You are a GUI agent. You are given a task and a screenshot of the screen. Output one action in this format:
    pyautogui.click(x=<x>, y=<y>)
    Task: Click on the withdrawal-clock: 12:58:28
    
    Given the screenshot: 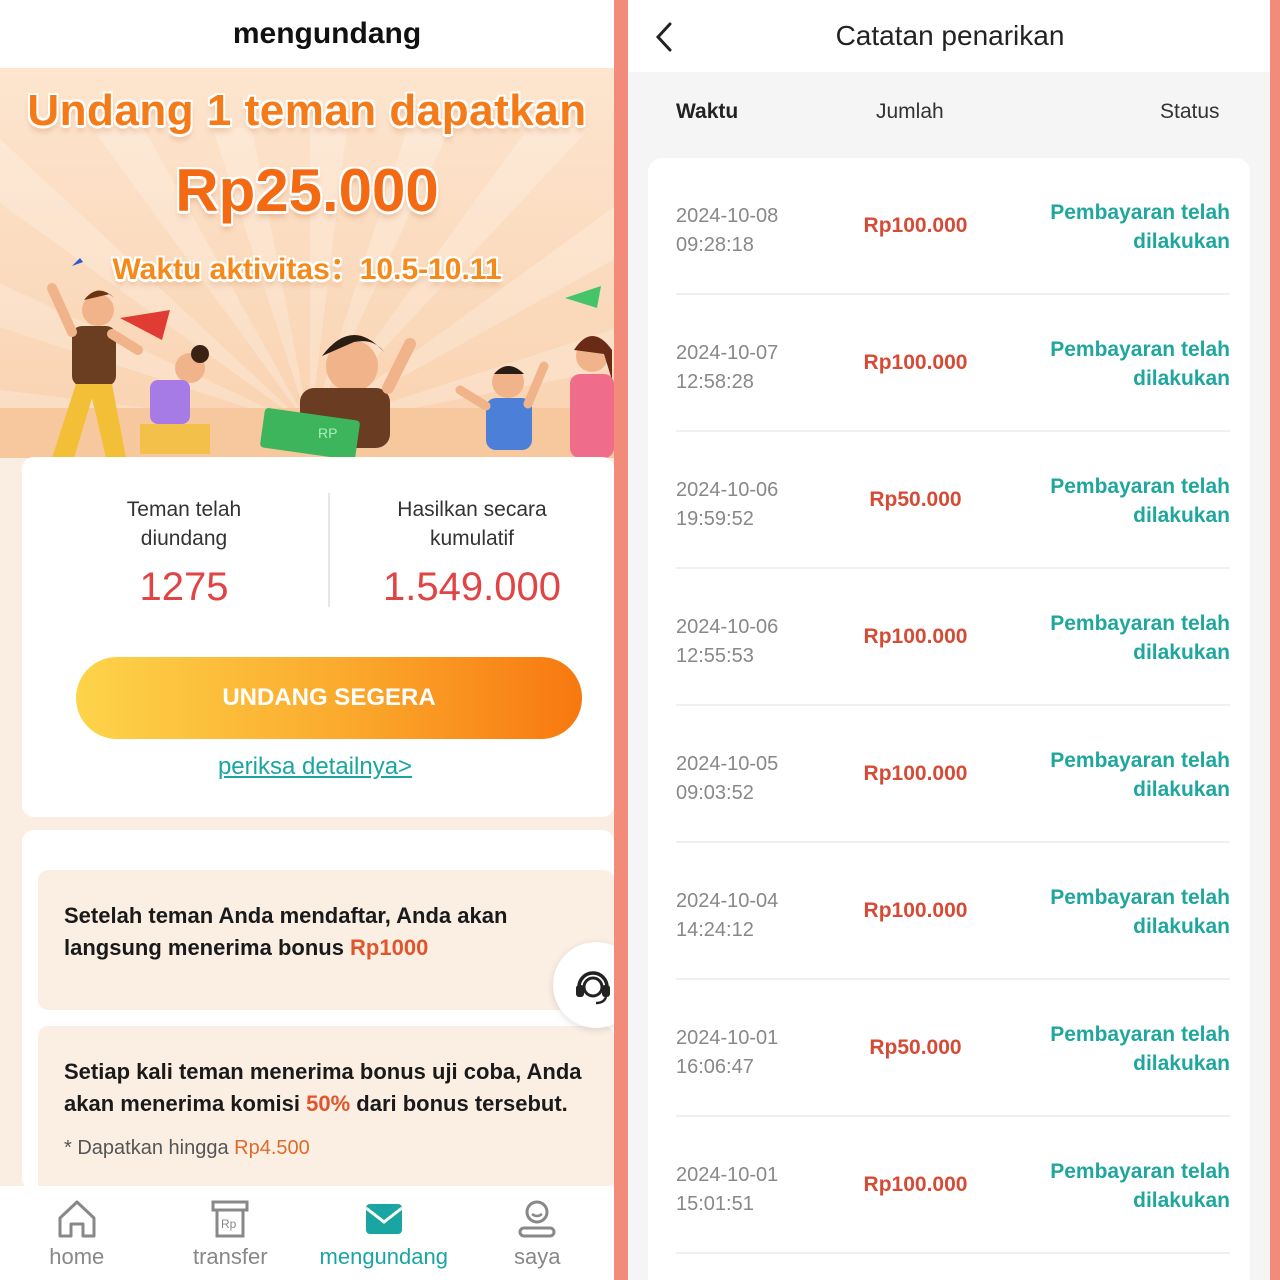 What is the action you would take?
    pyautogui.click(x=715, y=382)
    